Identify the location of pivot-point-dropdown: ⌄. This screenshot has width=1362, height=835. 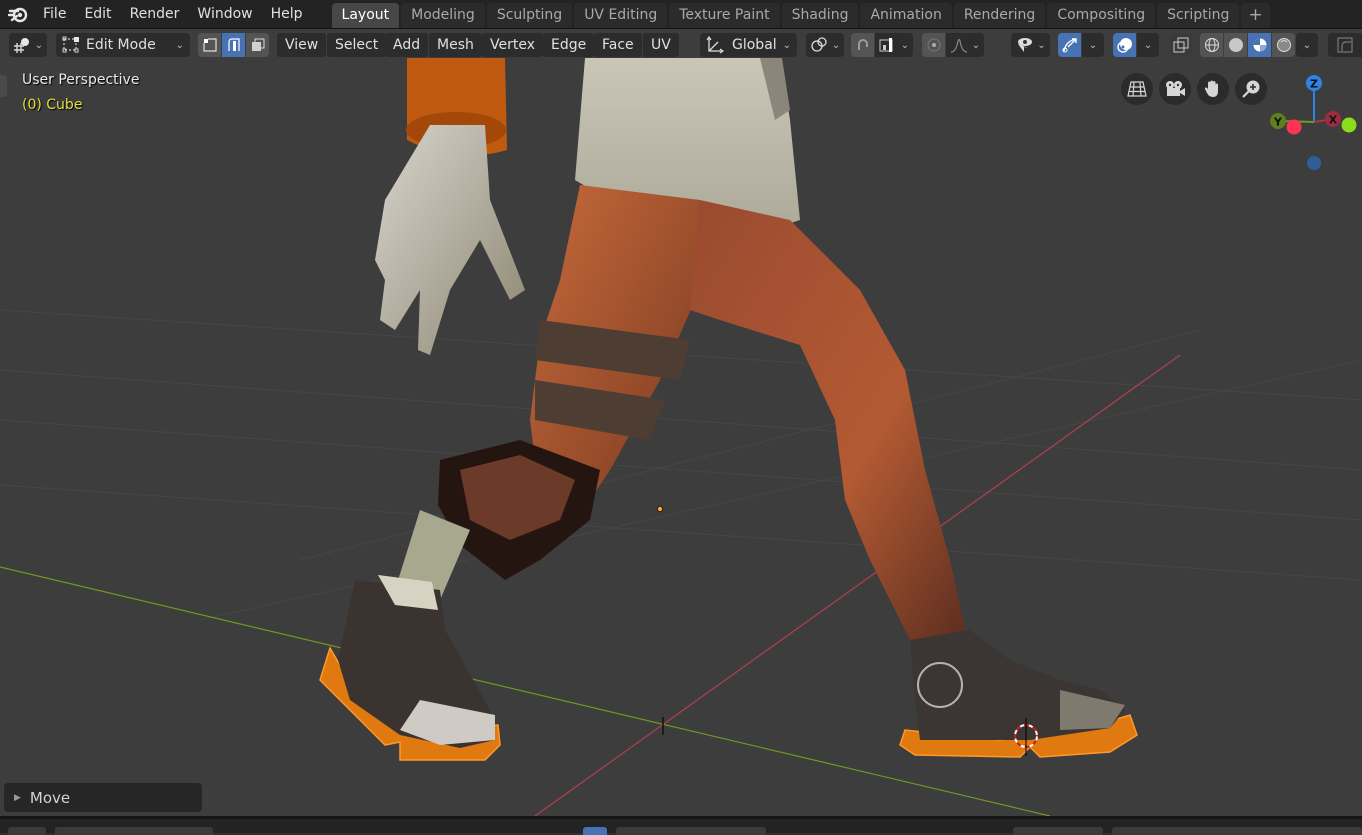
(825, 45).